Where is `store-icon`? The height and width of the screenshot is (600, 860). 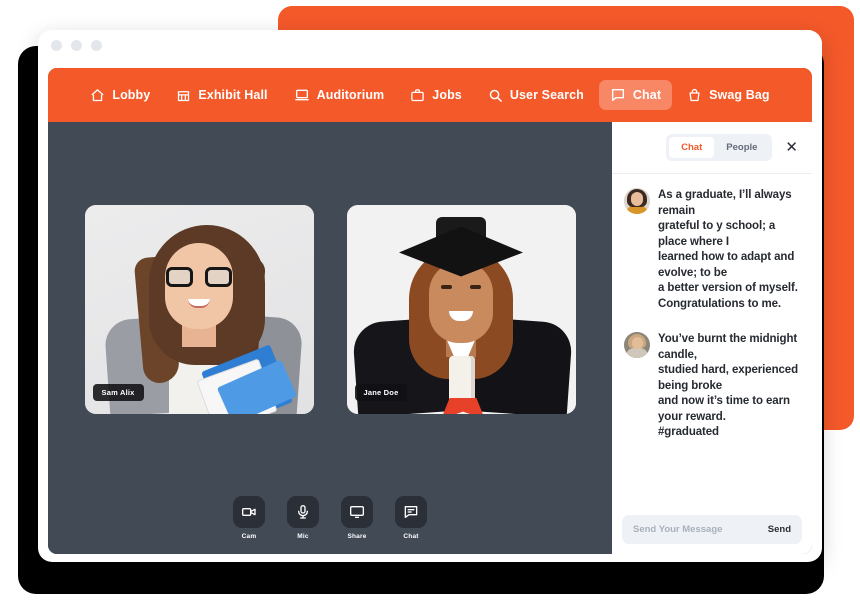
store-icon is located at coordinates (183, 95).